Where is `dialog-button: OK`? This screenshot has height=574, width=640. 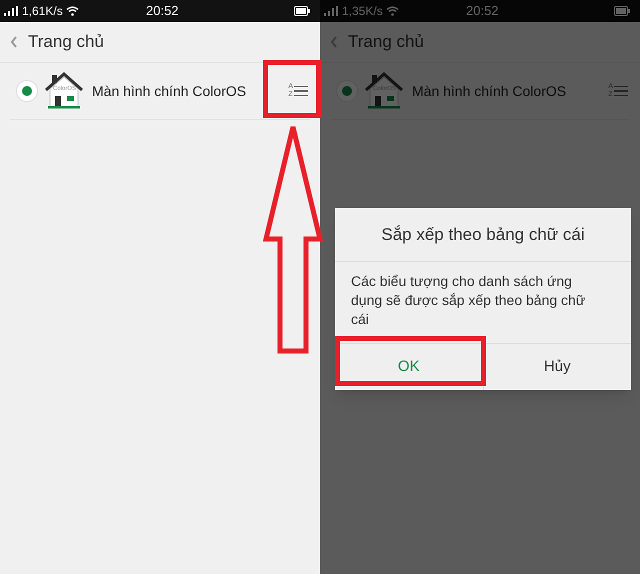
dialog-button: OK is located at coordinates (409, 367).